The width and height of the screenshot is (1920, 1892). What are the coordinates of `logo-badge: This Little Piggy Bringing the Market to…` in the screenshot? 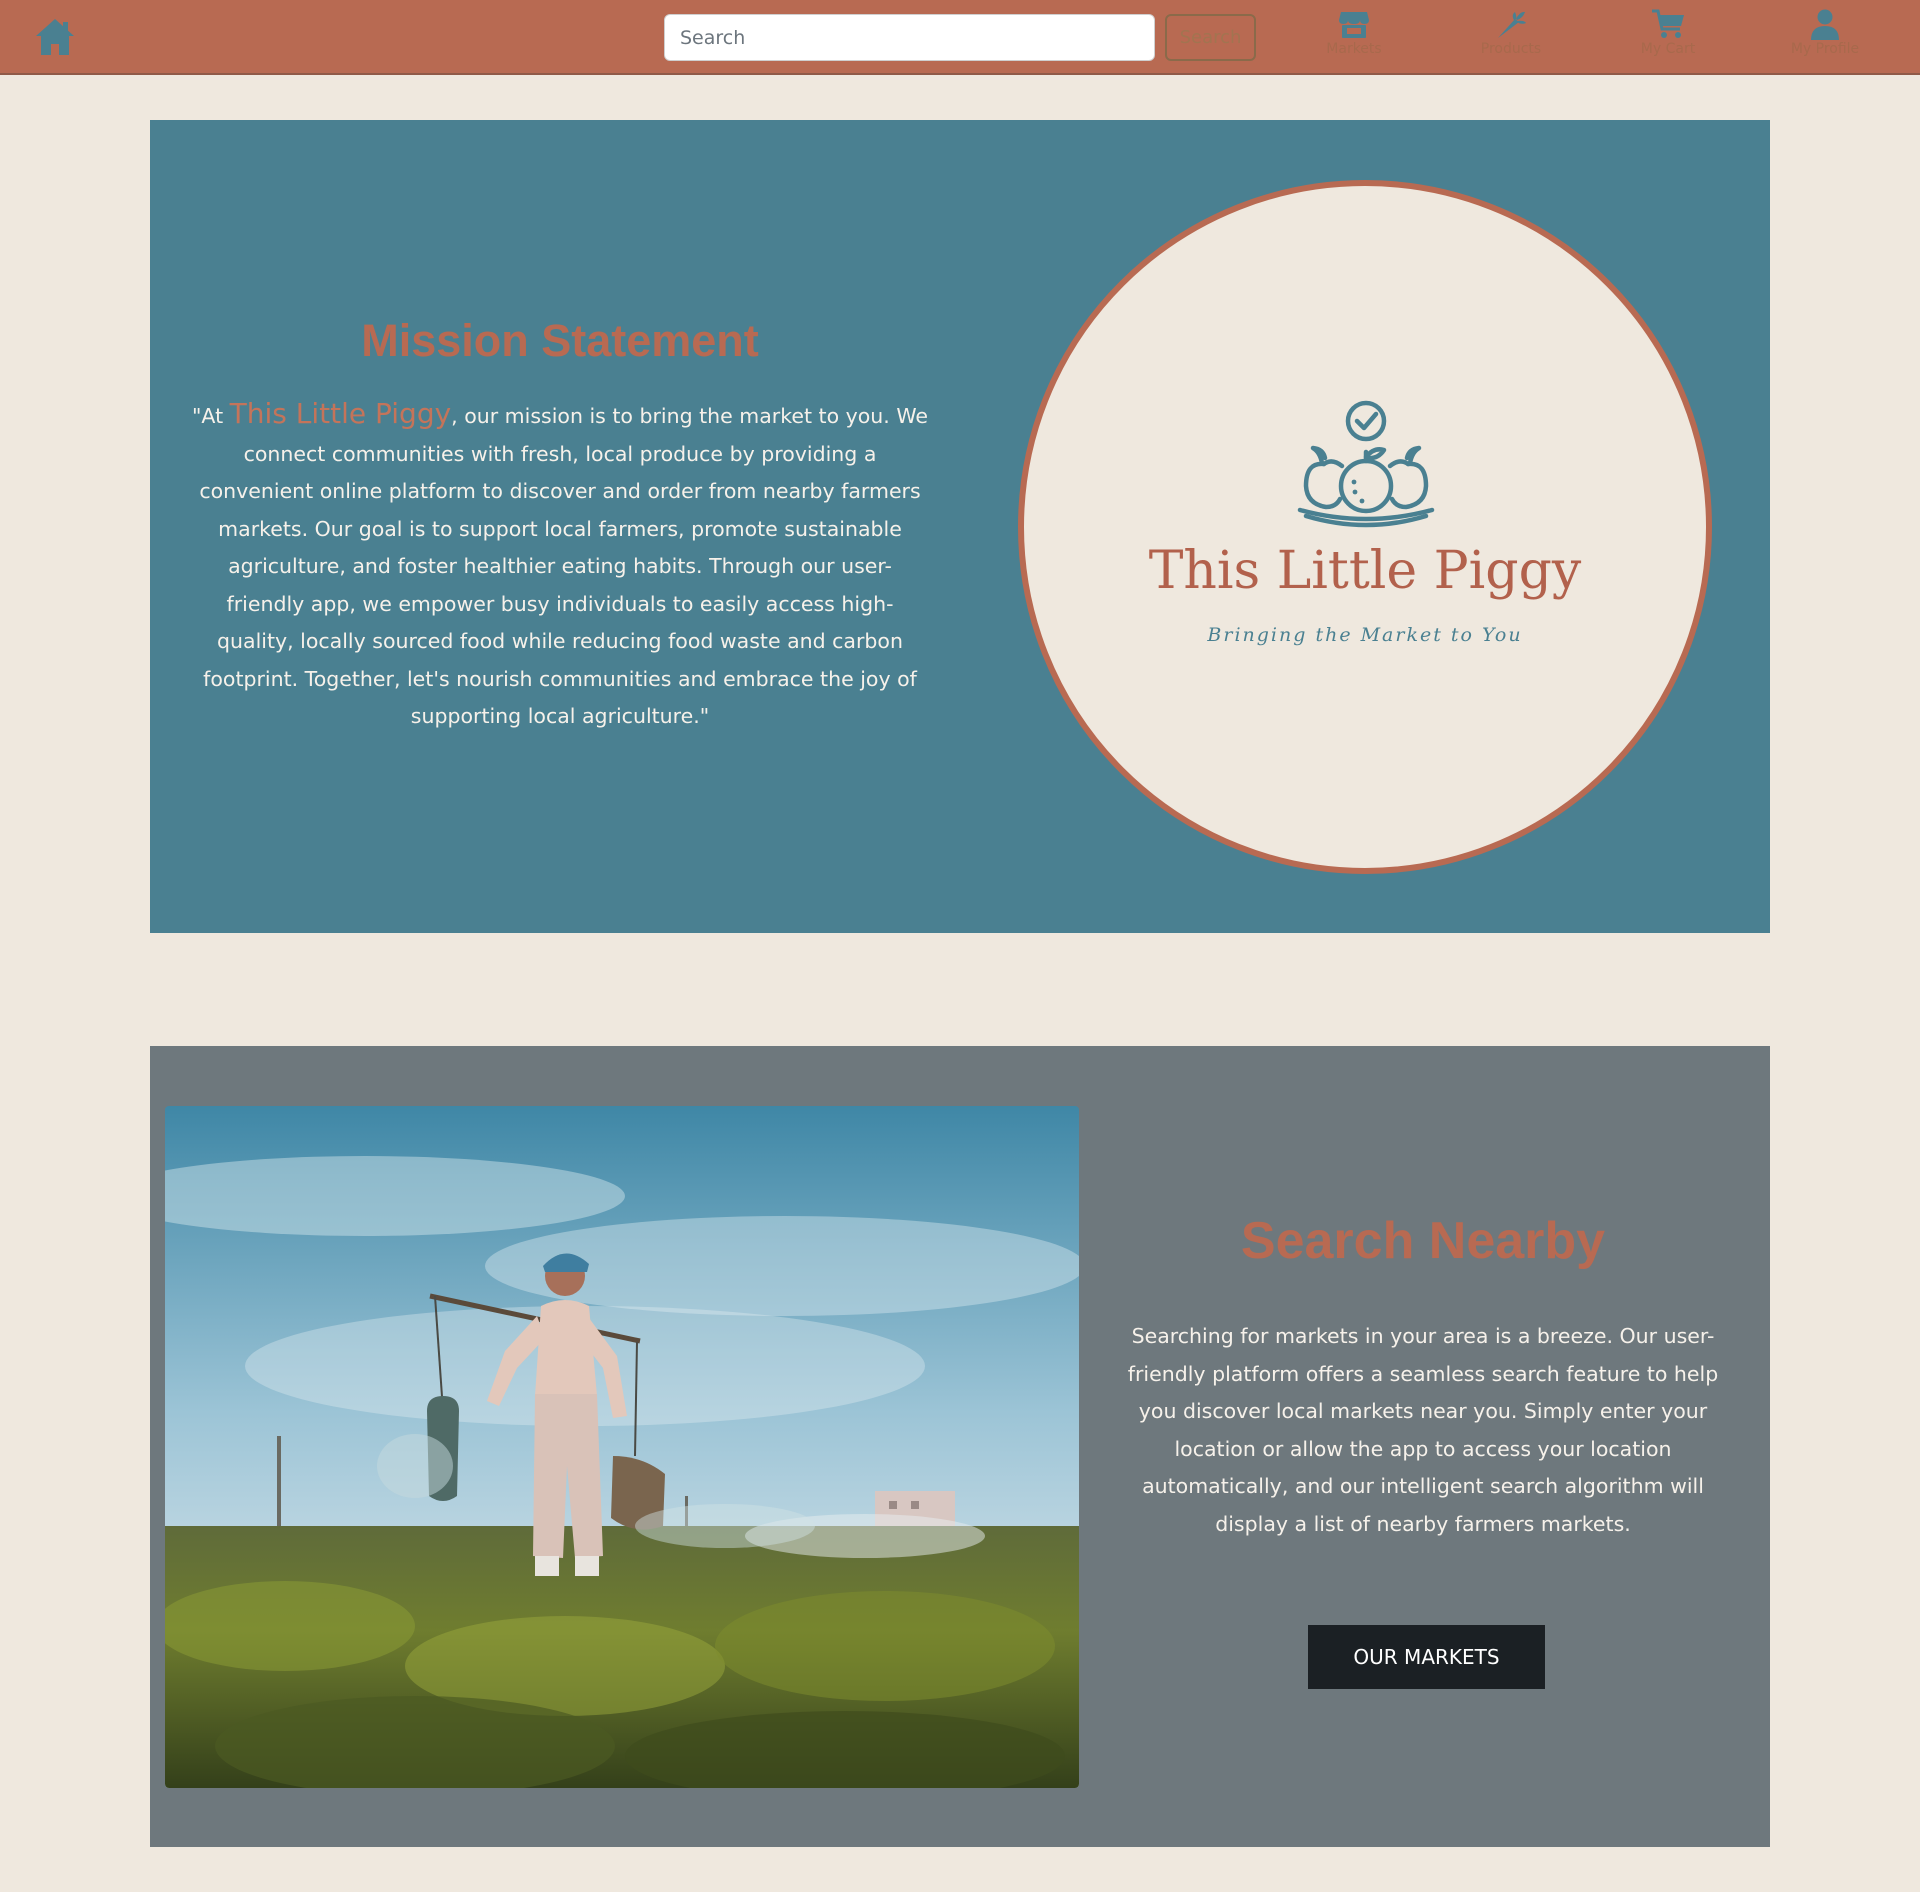 It's located at (1365, 527).